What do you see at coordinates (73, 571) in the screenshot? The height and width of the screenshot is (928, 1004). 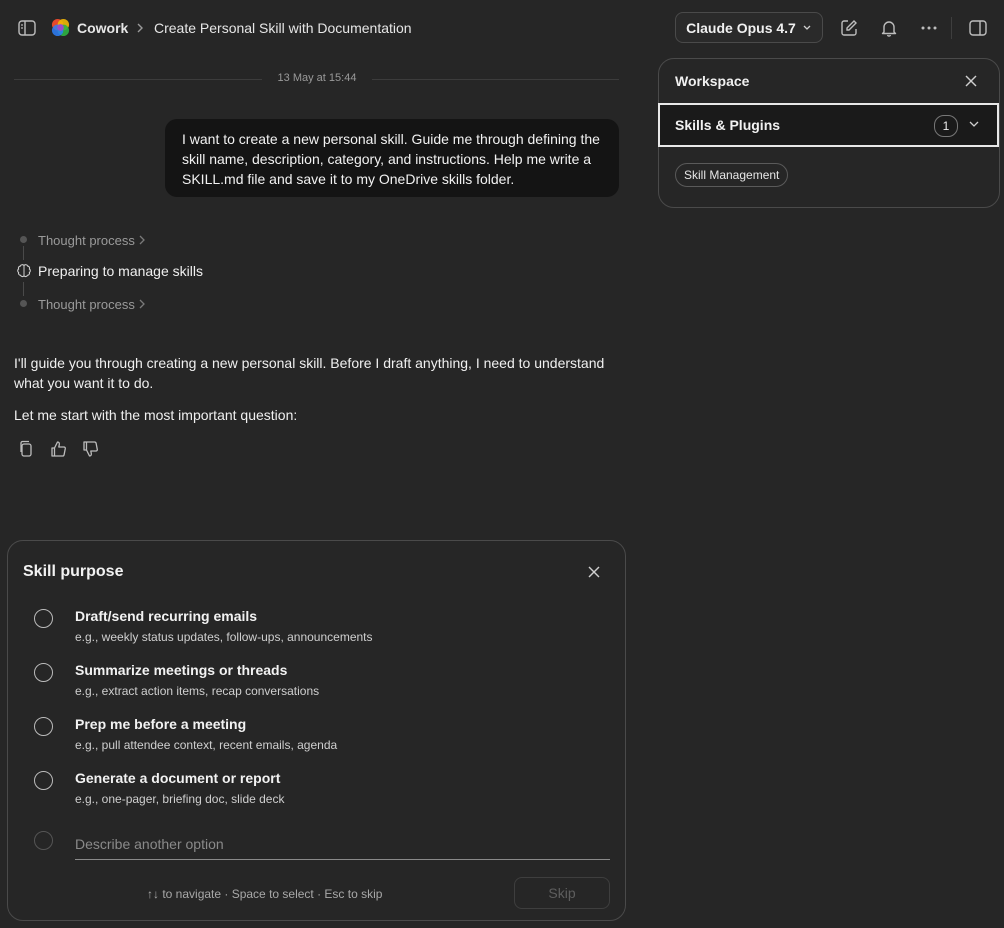 I see `question-title: Skill purpose` at bounding box center [73, 571].